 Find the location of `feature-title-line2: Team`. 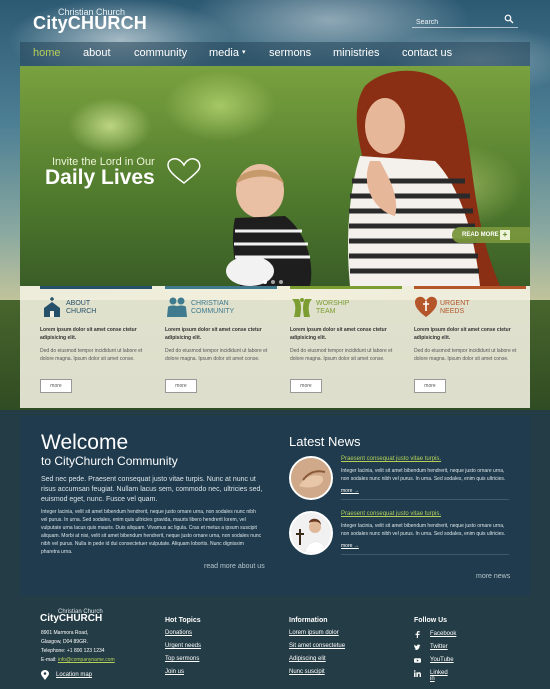

feature-title-line2: Team is located at coordinates (326, 311).